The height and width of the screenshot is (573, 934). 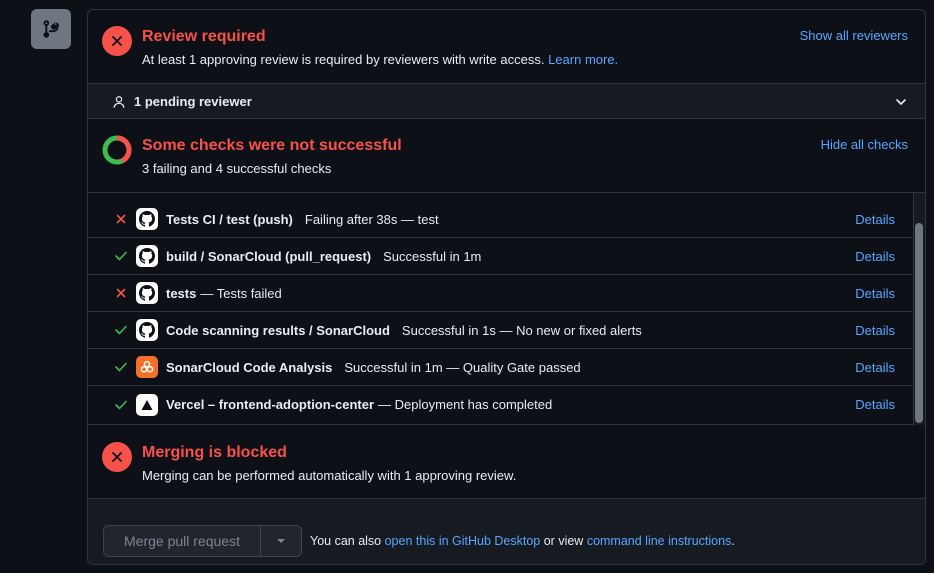 I want to click on check-description: — Tests failed, so click(x=241, y=293).